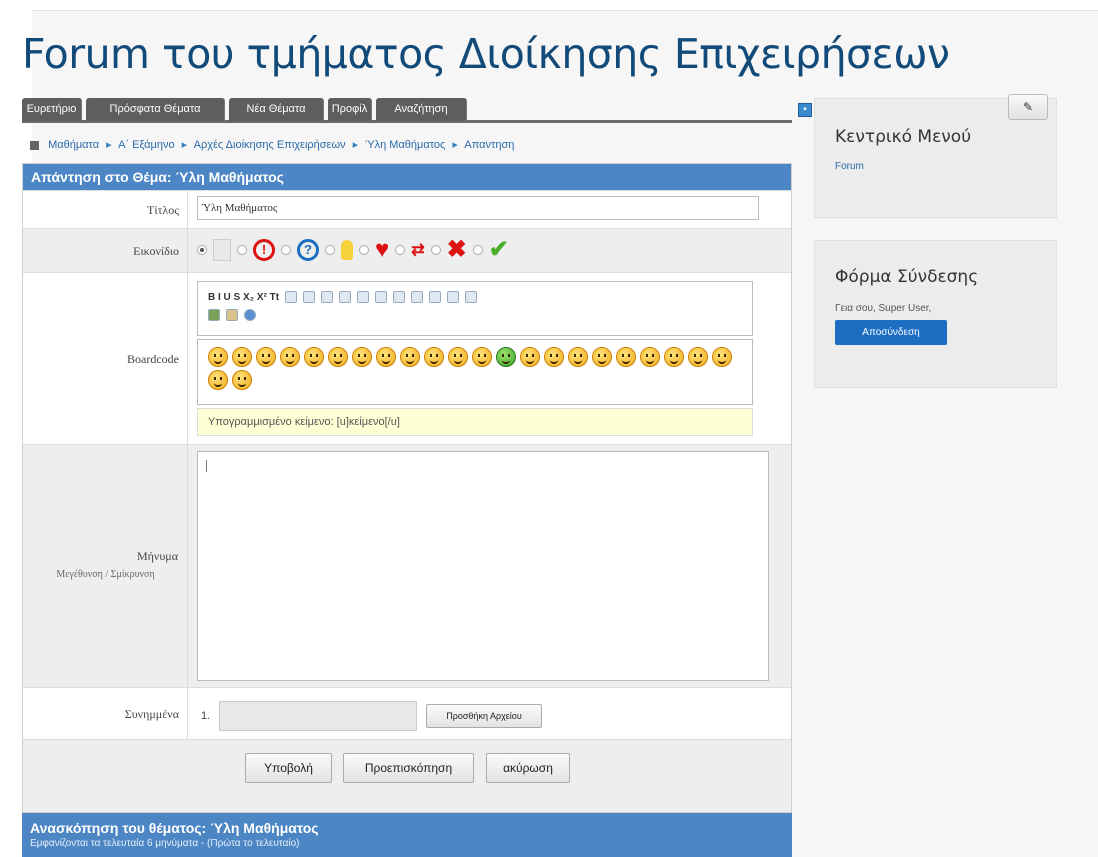 The height and width of the screenshot is (857, 1098). Describe the element at coordinates (146, 145) in the screenshot. I see `breadcrumb-item: Α΄ Εξάμηνο` at that location.